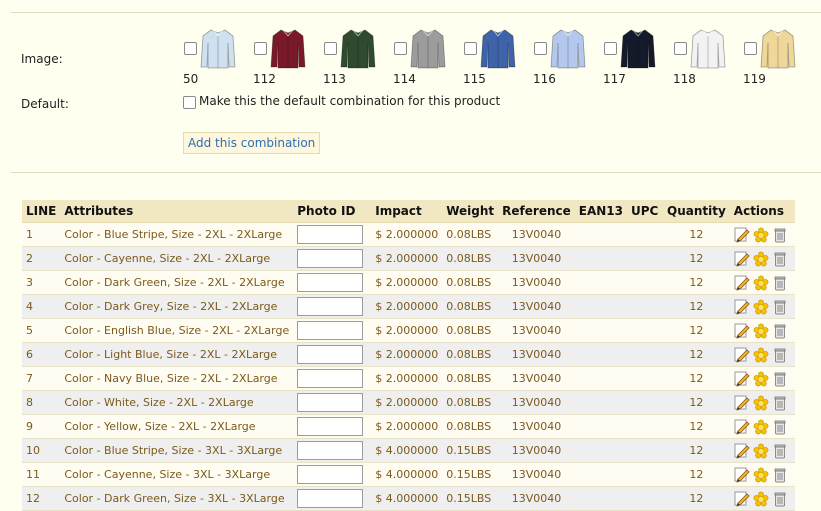 This screenshot has width=821, height=511. Describe the element at coordinates (177, 402) in the screenshot. I see `row-attributes: Color - White, Size - 2XL - 2XLarge` at that location.